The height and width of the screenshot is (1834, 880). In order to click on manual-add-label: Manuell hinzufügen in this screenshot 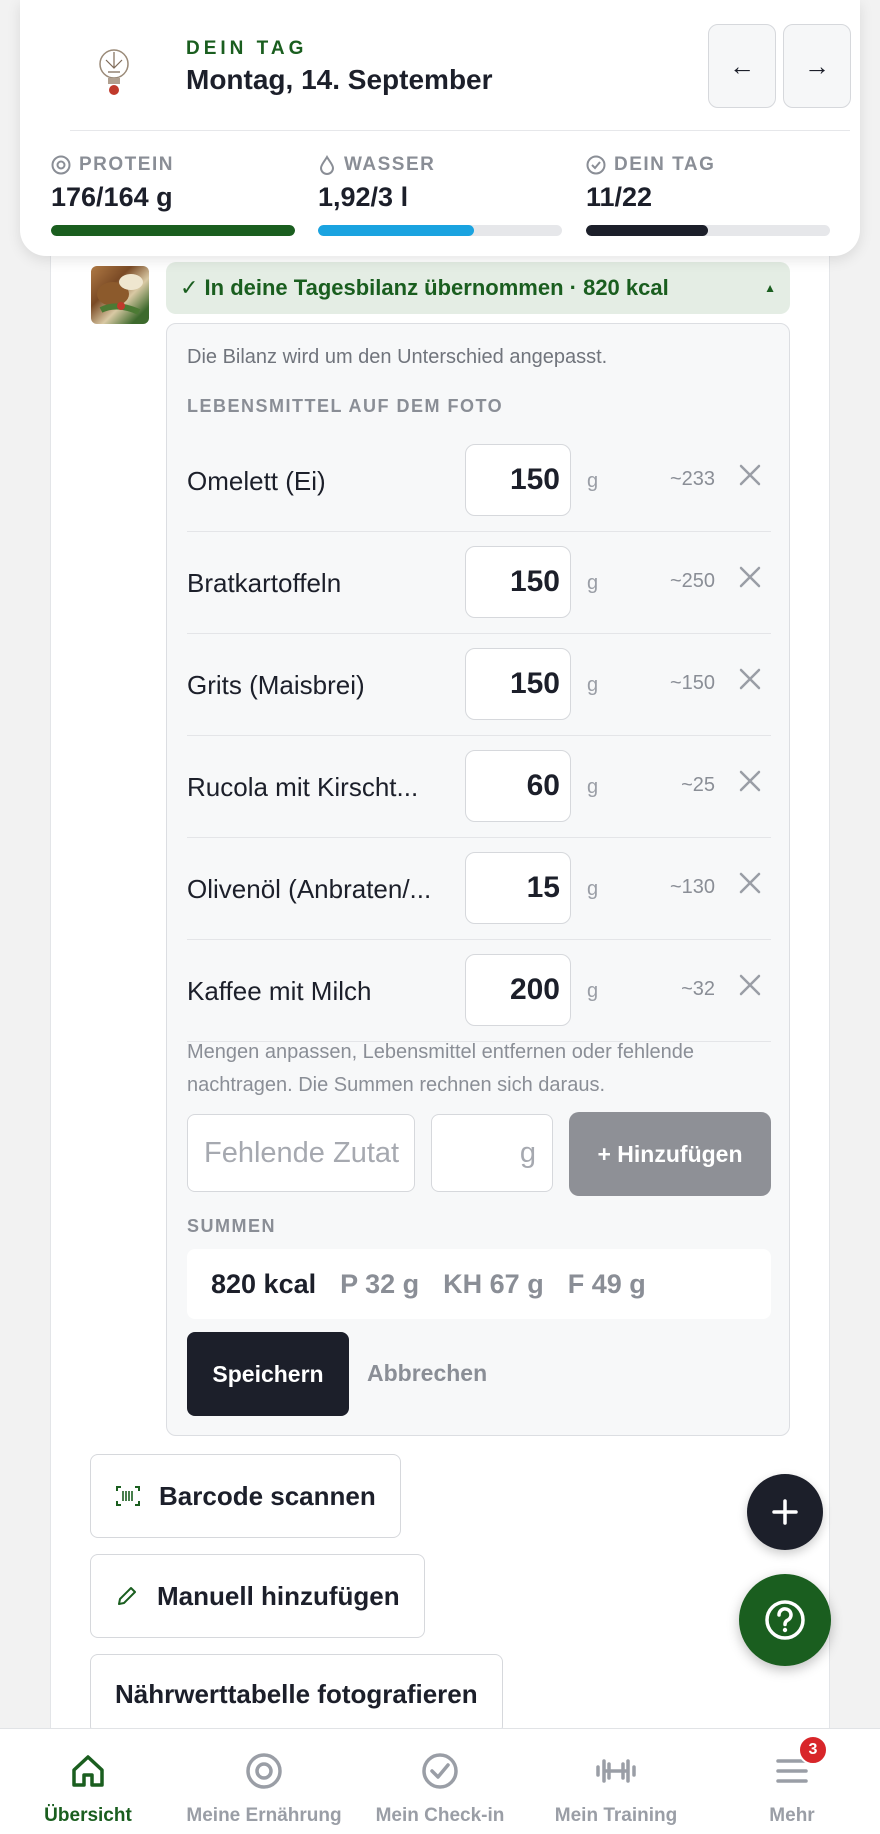, I will do `click(278, 1595)`.